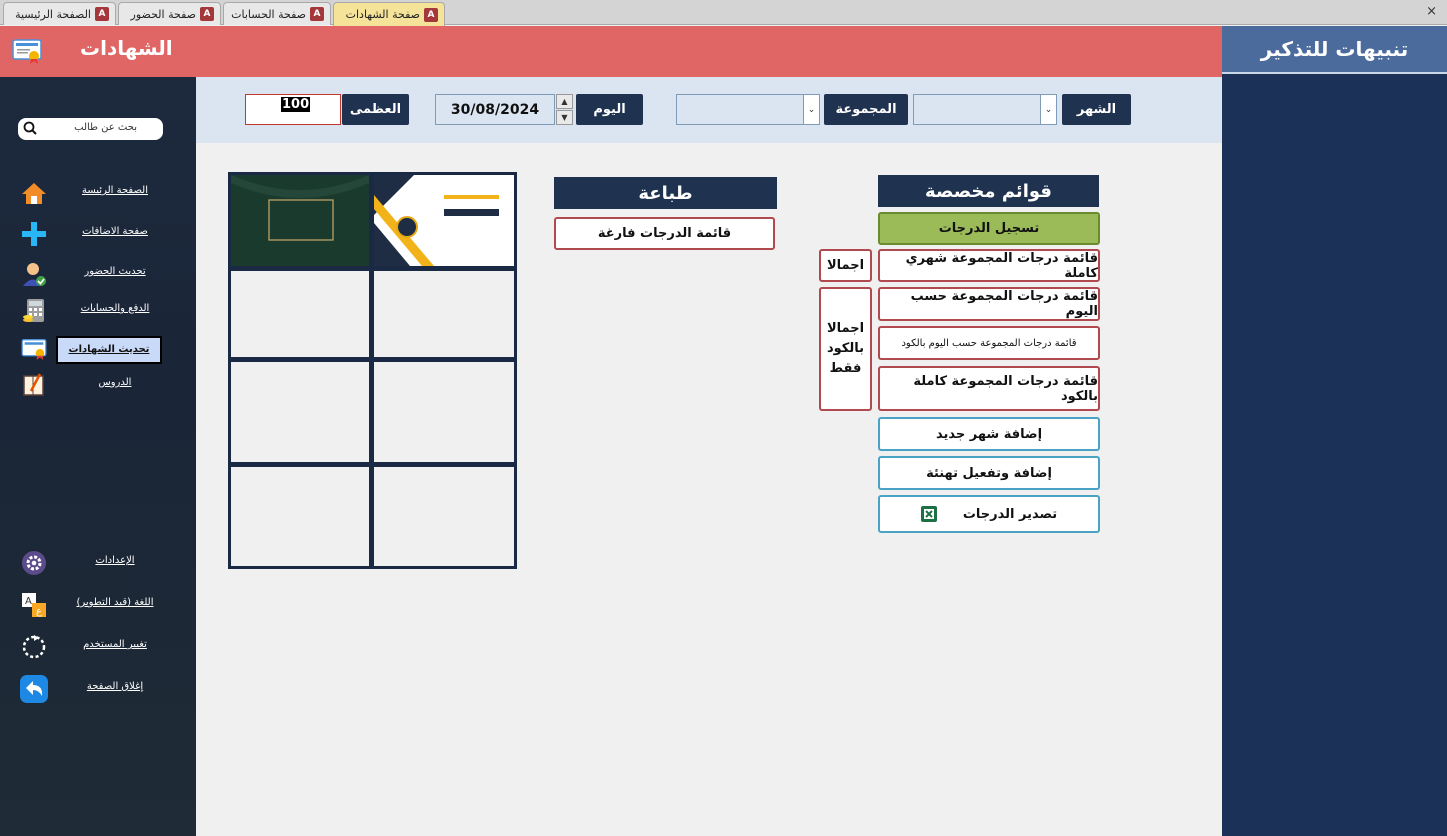 The image size is (1447, 836). Describe the element at coordinates (39, 611) in the screenshot. I see `svg-text: ع` at that location.